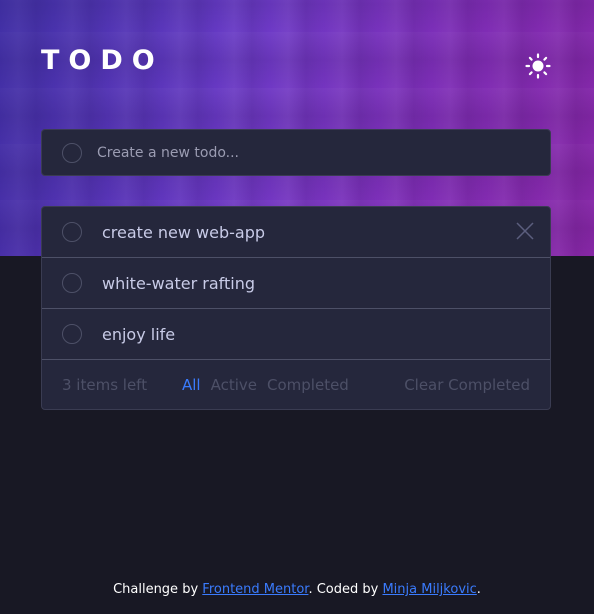  I want to click on filter-all-button: All, so click(191, 385).